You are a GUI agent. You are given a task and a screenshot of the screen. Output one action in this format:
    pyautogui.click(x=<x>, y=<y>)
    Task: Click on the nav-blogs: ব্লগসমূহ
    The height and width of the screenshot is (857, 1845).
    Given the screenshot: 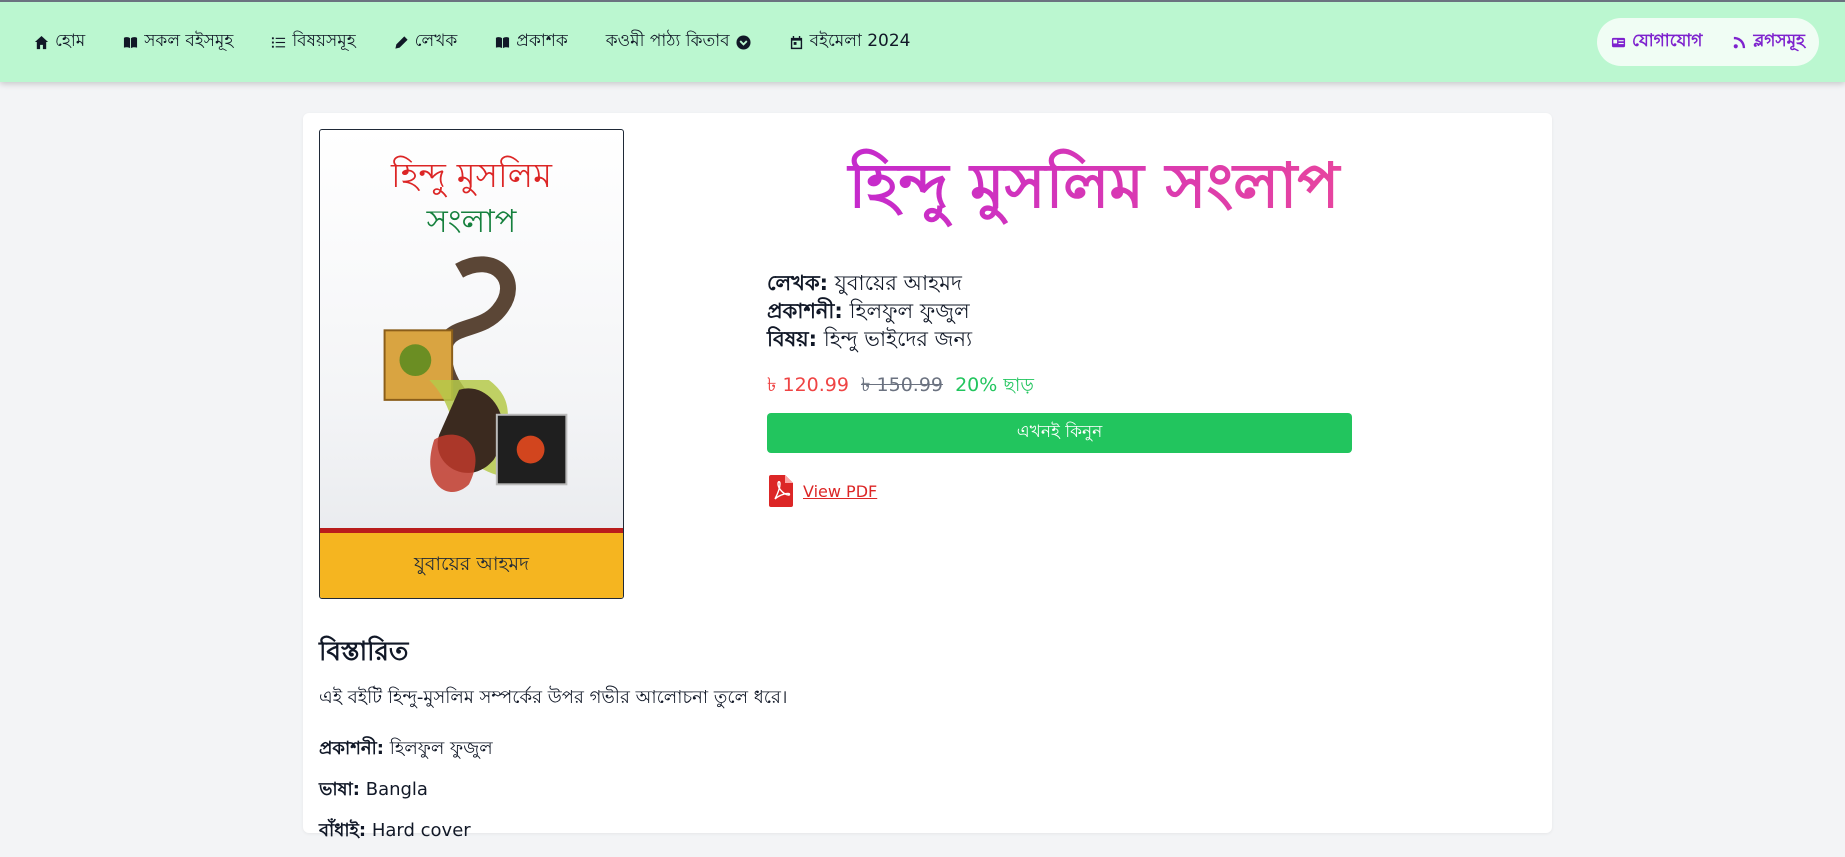 What is the action you would take?
    pyautogui.click(x=1768, y=42)
    